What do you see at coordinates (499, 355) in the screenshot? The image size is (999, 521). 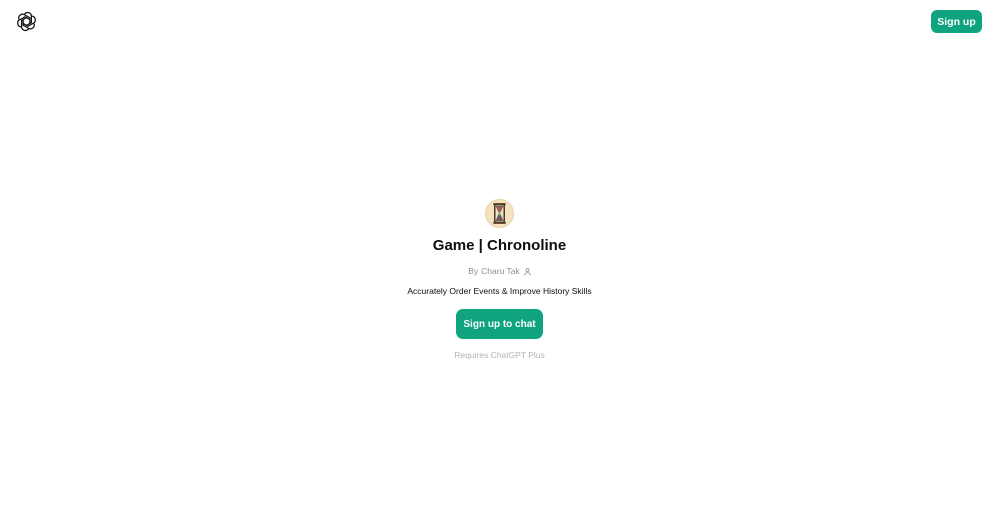 I see `plan-requirement: Requires ChatGPT Plus` at bounding box center [499, 355].